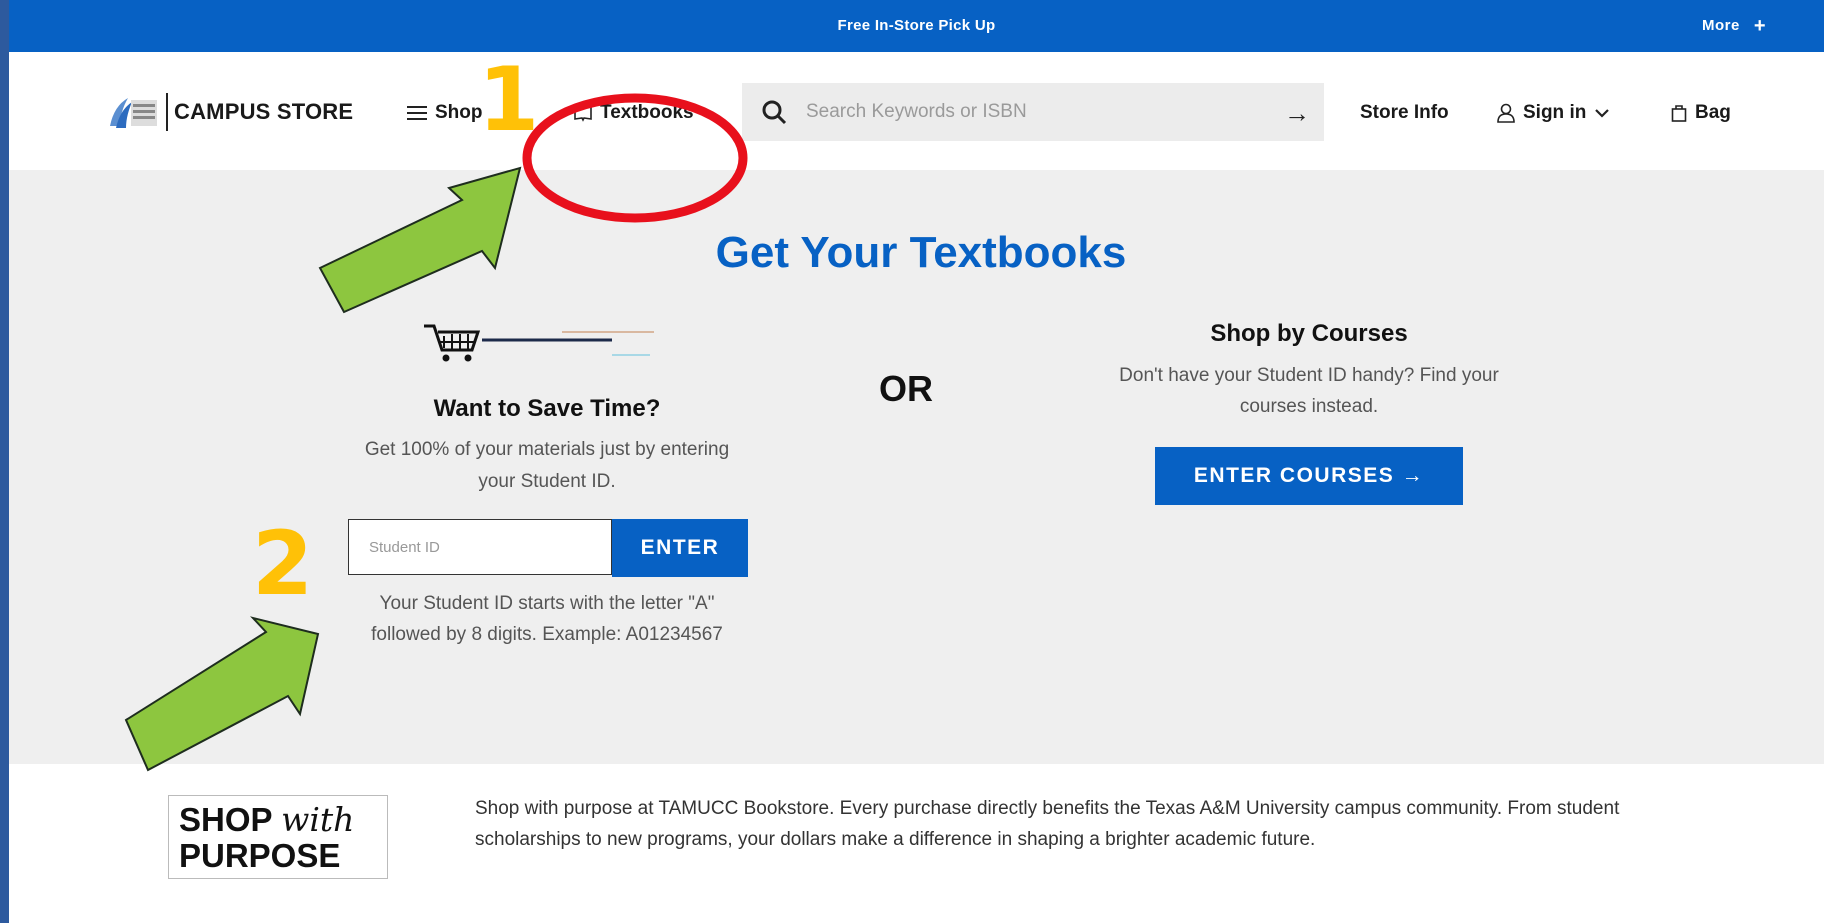  I want to click on site-header: CAMPUS STORE Shop Textbooks → Store, so click(916, 111).